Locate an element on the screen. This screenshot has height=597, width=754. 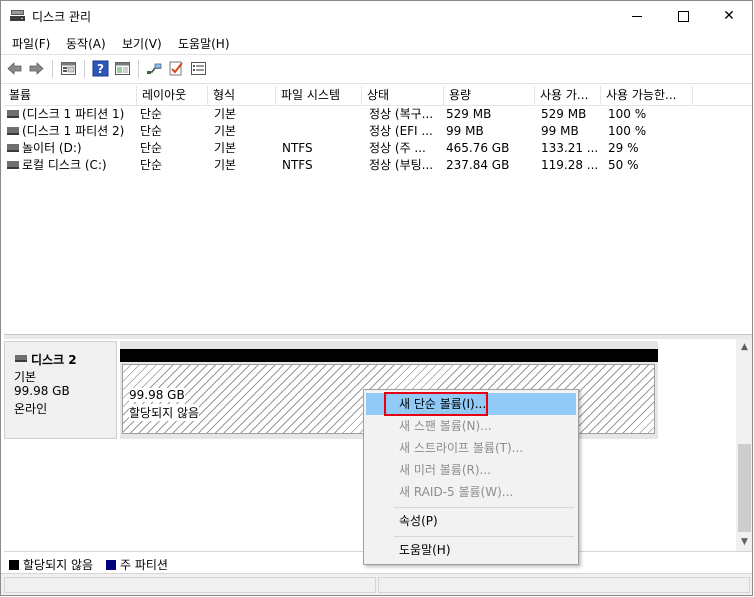
disk-list-icon is located at coordinates (68, 68).